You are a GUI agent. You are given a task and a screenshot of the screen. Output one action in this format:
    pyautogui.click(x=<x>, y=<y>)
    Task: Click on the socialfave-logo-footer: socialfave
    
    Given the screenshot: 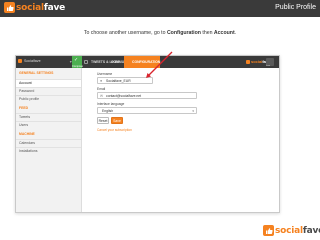 What is the action you would take?
    pyautogui.click(x=291, y=230)
    